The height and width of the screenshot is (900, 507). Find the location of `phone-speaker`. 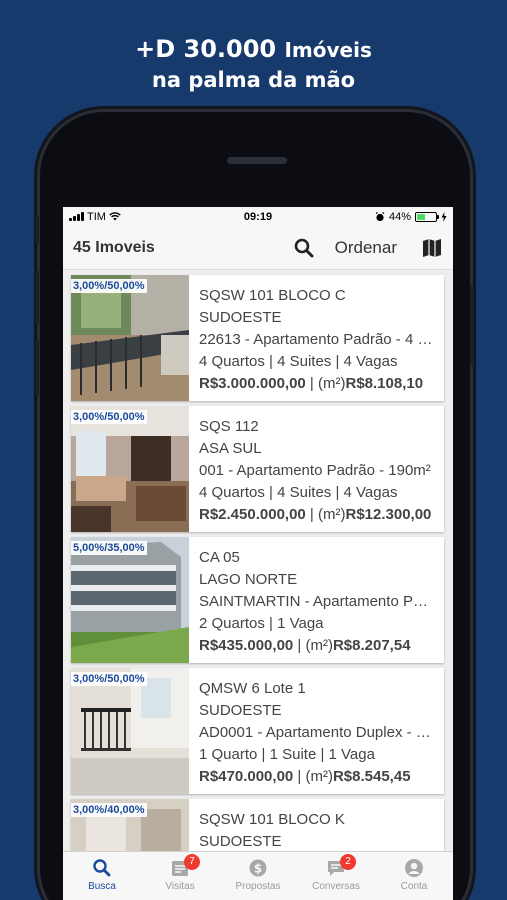

phone-speaker is located at coordinates (257, 160).